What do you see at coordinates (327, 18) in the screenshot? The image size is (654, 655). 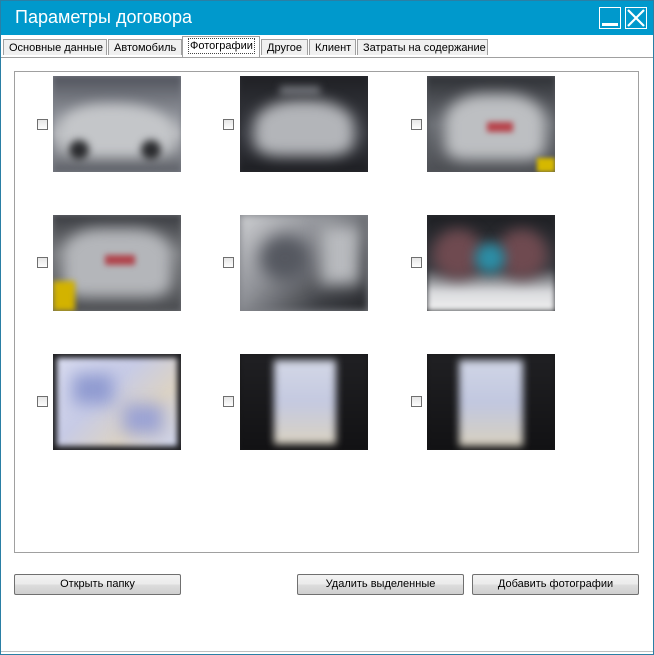 I see `title-bar: Параметры договора` at bounding box center [327, 18].